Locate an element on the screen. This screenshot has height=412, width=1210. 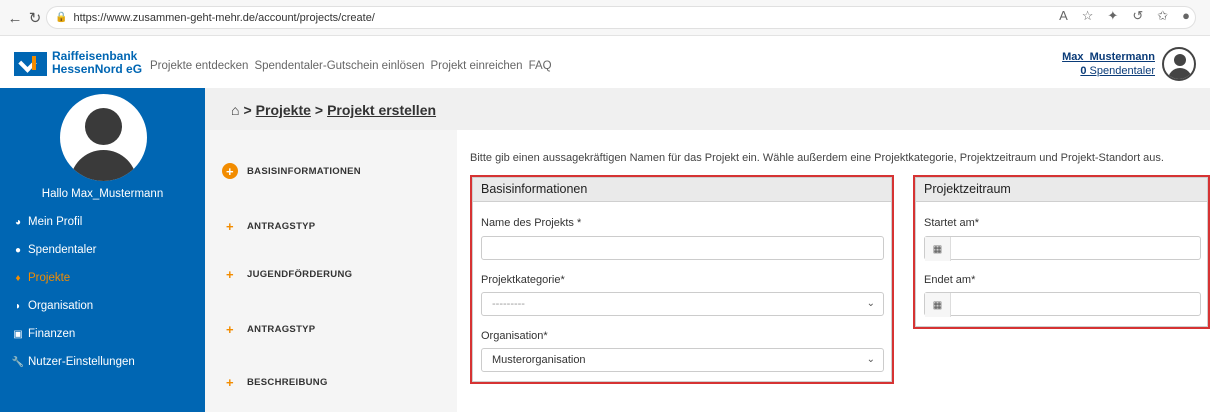
sidebar-item-mein-profil: ◕ Mein Profil is located at coordinates (73, 222).